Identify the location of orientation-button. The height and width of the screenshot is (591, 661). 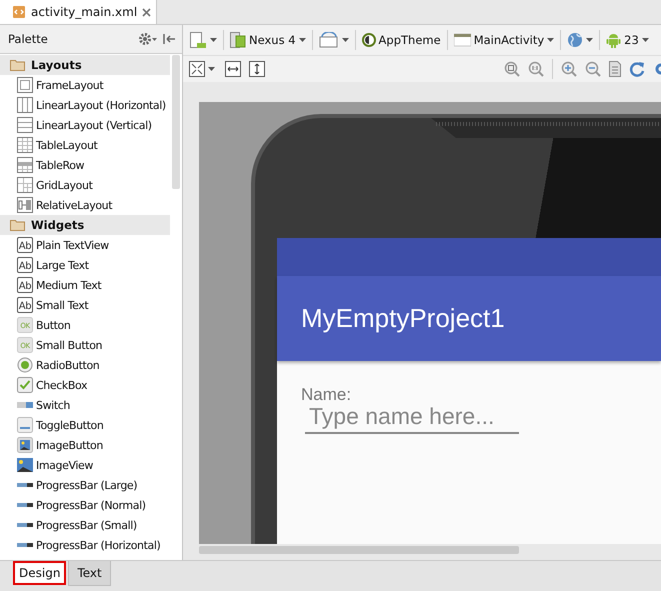
(333, 40).